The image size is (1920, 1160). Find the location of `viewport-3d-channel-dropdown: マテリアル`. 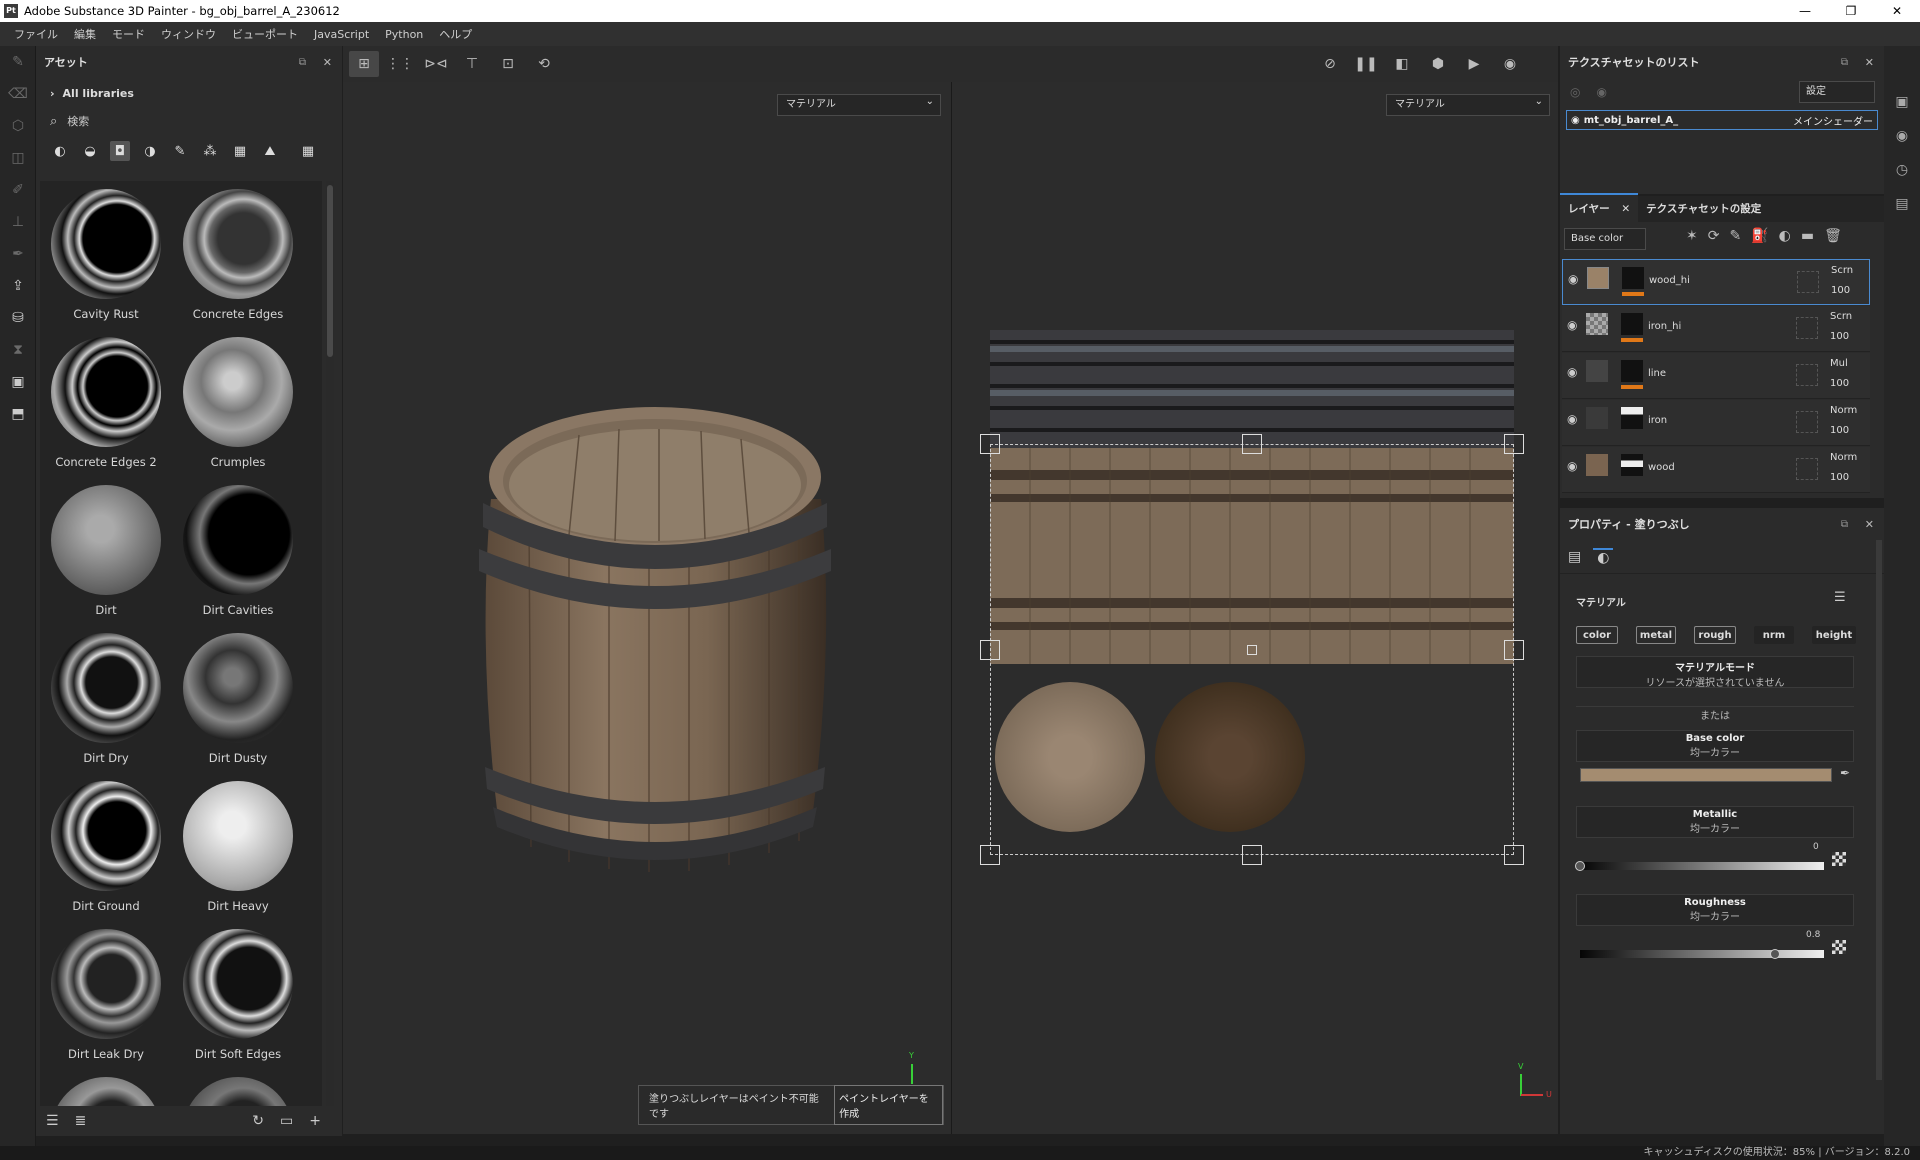

viewport-3d-channel-dropdown: マテリアル is located at coordinates (859, 104).